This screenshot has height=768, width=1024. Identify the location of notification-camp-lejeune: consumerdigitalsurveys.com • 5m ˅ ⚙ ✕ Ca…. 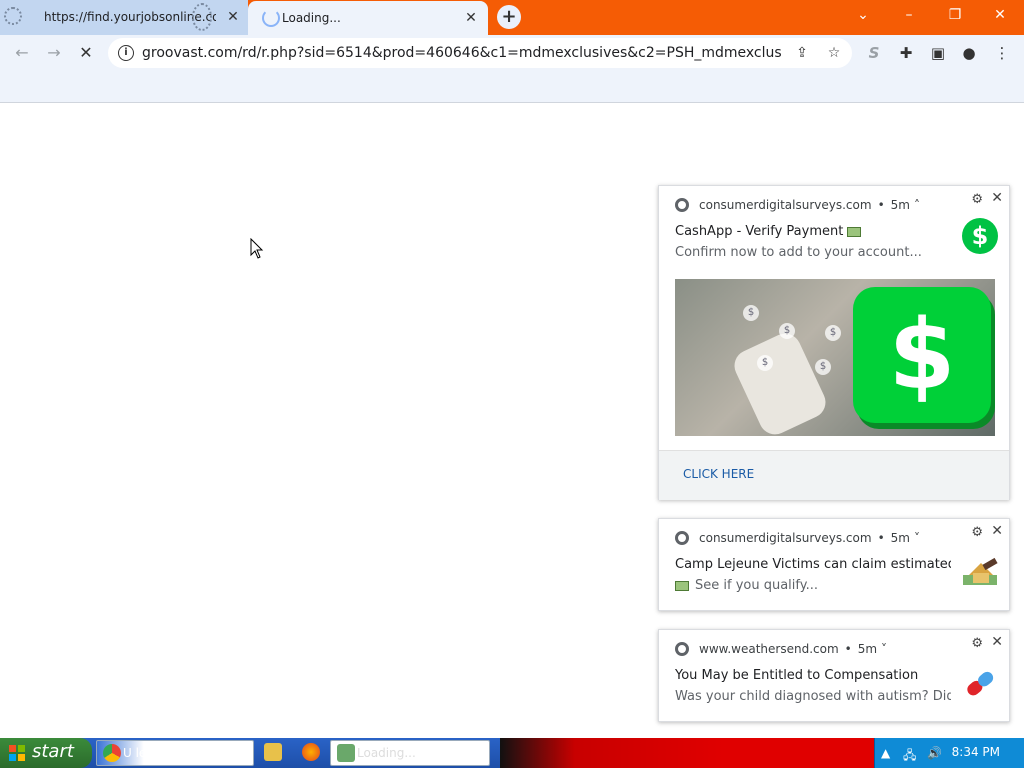
(834, 564).